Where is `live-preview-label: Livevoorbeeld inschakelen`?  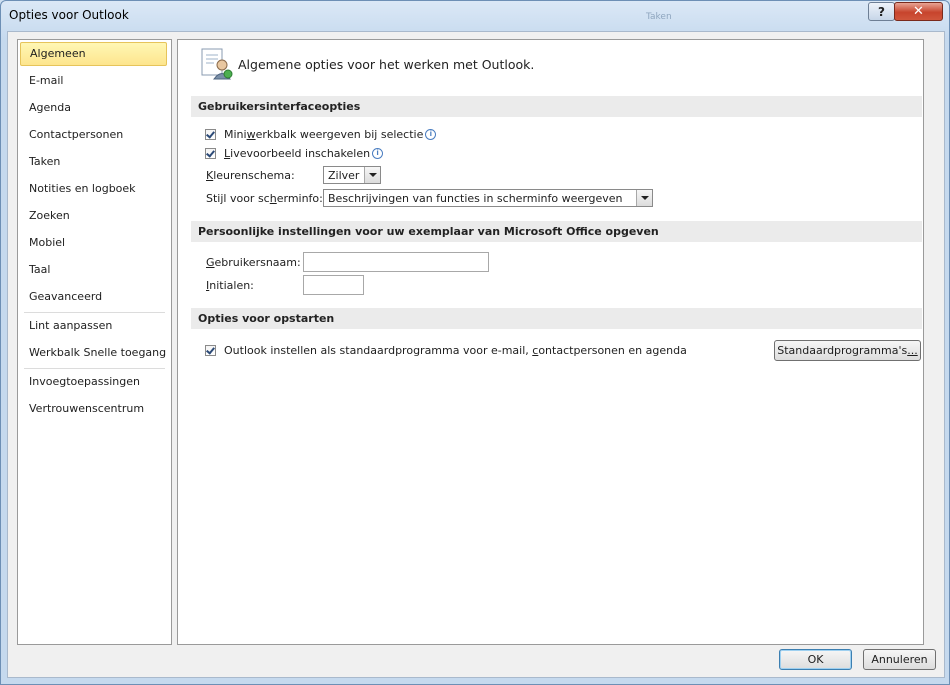
live-preview-label: Livevoorbeeld inschakelen is located at coordinates (297, 153).